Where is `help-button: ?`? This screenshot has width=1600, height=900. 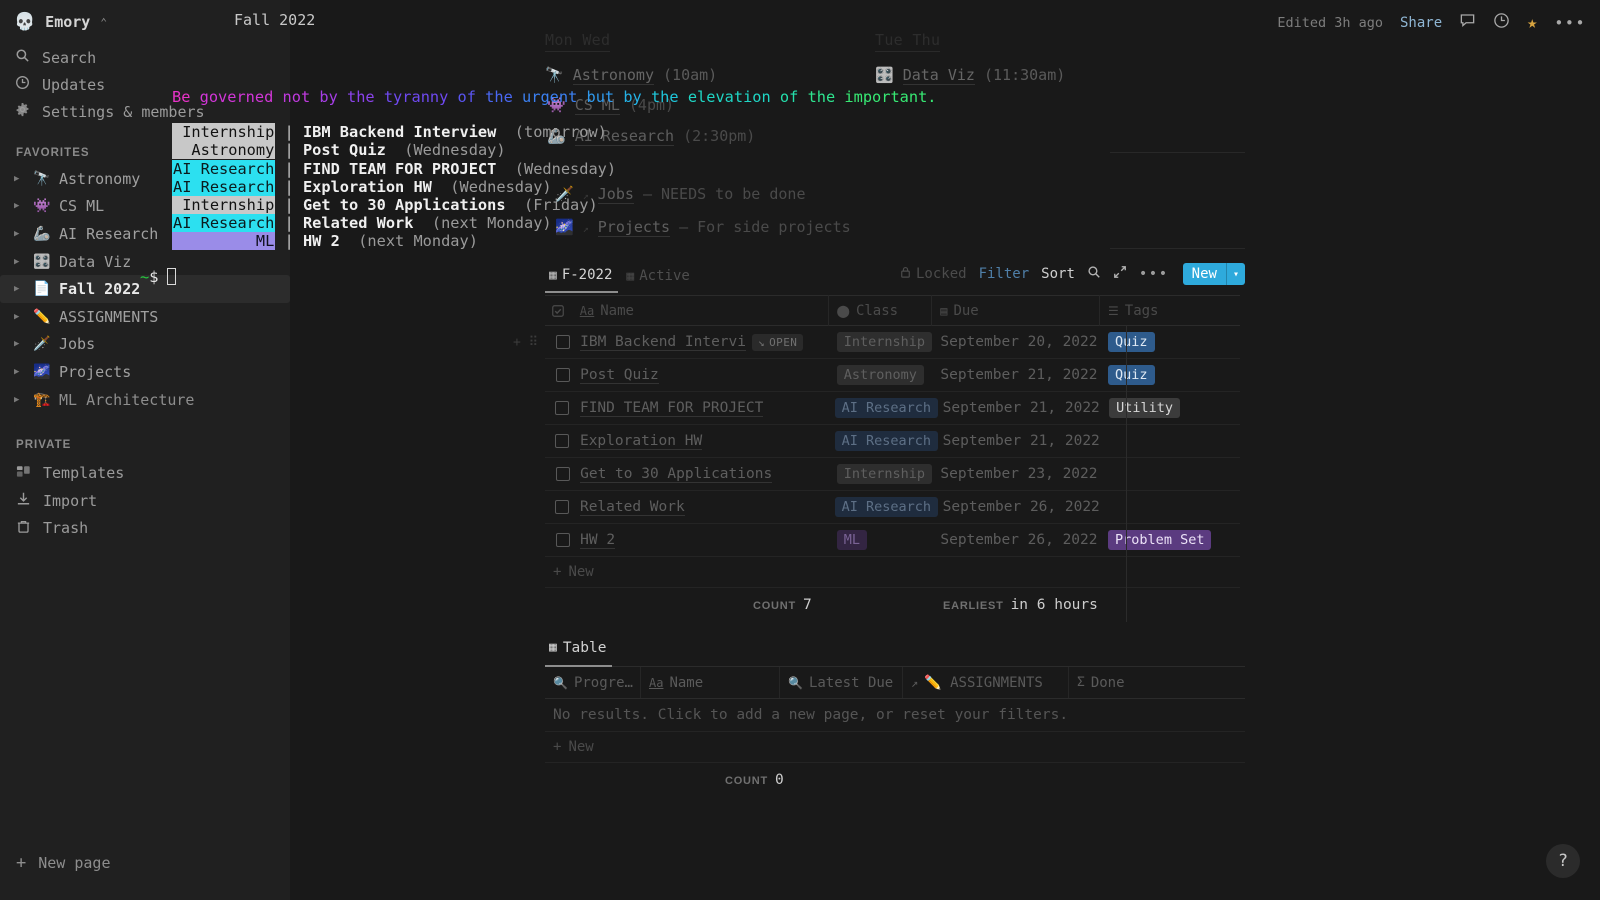
help-button: ? is located at coordinates (1563, 861).